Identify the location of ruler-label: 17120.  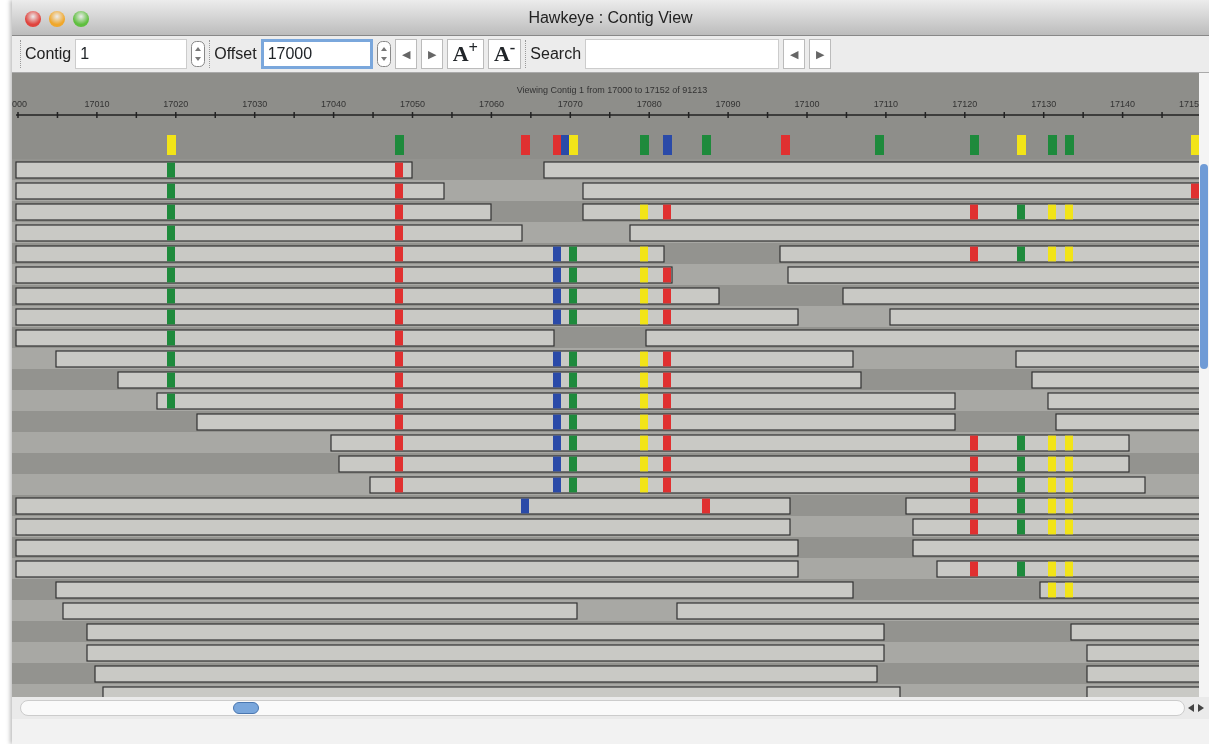
(965, 104).